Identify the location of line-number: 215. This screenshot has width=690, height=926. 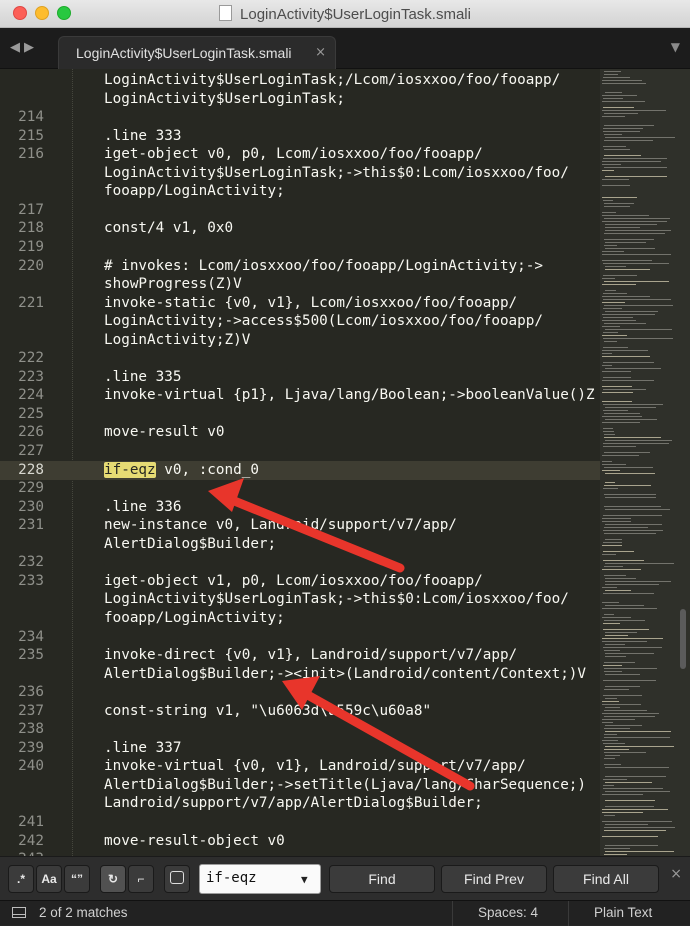
(31, 135).